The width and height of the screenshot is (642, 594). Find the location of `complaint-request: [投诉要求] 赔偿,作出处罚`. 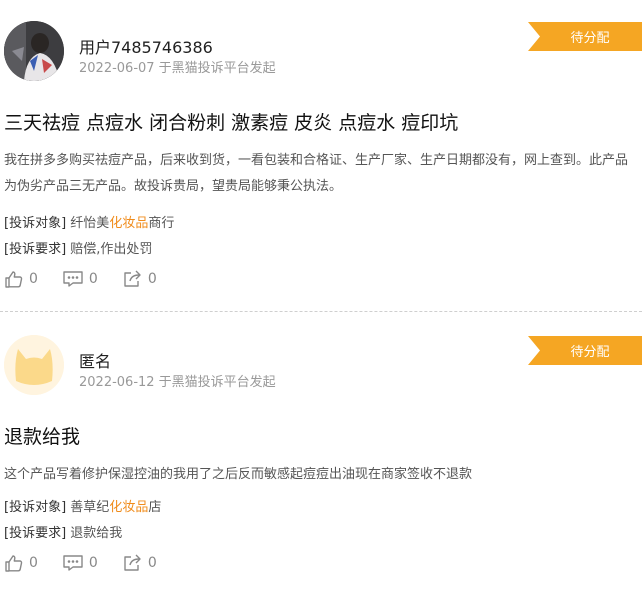

complaint-request: [投诉要求] 赔偿,作出处罚 is located at coordinates (78, 247).